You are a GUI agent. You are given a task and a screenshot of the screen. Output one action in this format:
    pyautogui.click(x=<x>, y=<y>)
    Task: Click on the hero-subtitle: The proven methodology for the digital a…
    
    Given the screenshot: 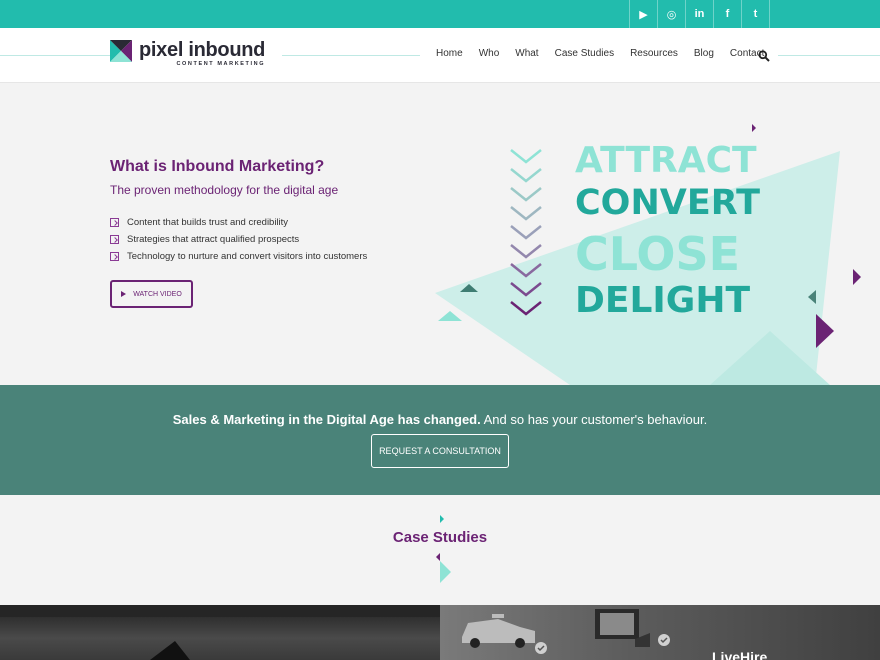 What is the action you would take?
    pyautogui.click(x=224, y=190)
    